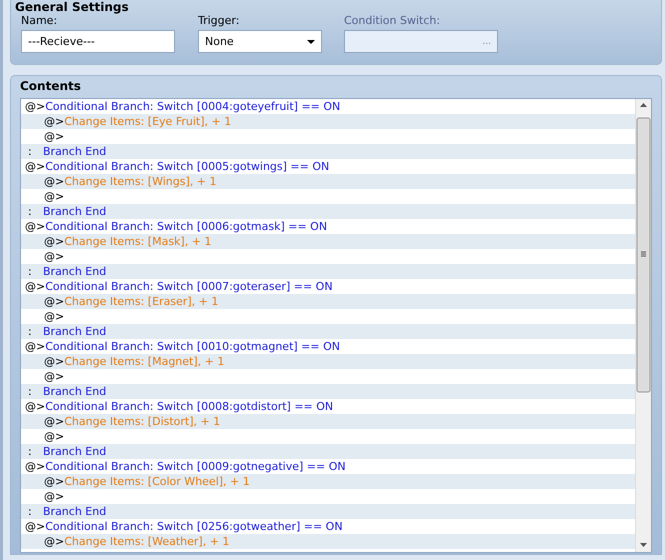 Image resolution: width=665 pixels, height=560 pixels. What do you see at coordinates (189, 286) in the screenshot?
I see `conditional-branch: Conditional Branch: Switch [0007:goteraser] == ON` at bounding box center [189, 286].